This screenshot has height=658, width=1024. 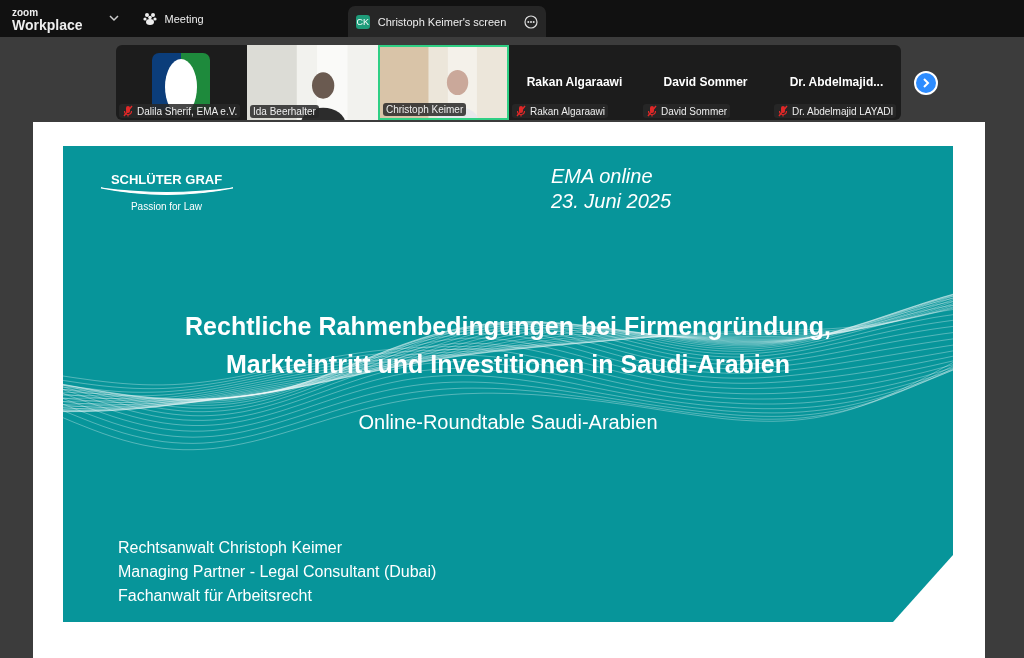 What do you see at coordinates (687, 111) in the screenshot?
I see `participant-name-label: David Sommer` at bounding box center [687, 111].